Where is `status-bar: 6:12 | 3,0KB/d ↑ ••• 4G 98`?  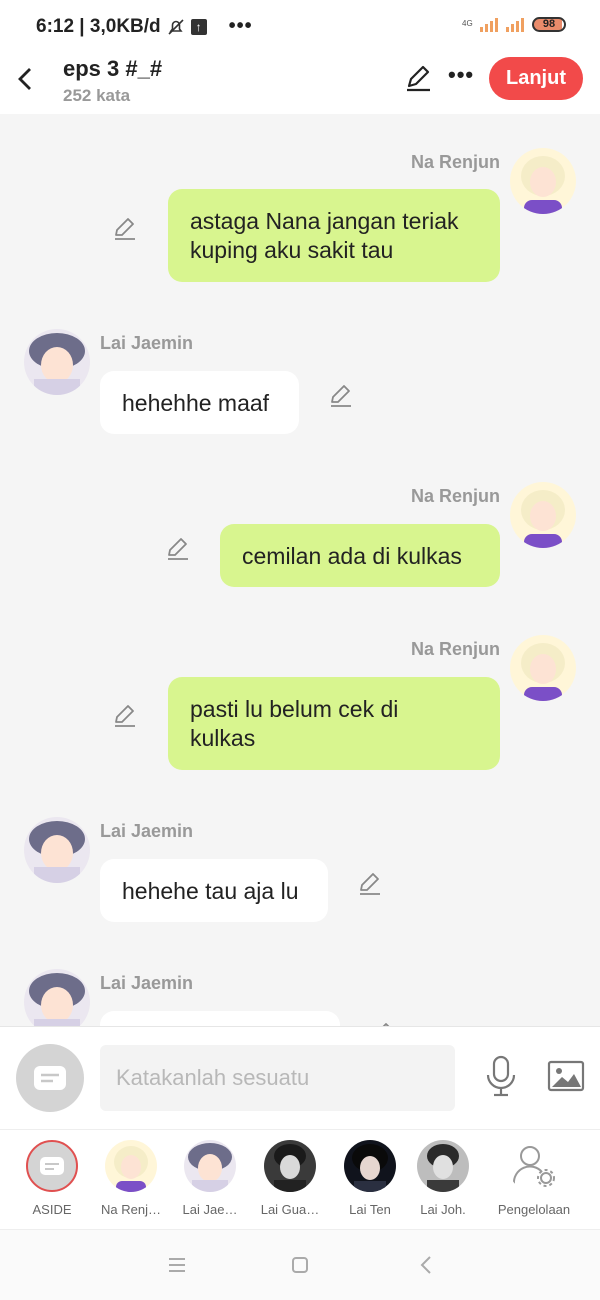
status-bar: 6:12 | 3,0KB/d ↑ ••• 4G 98 is located at coordinates (300, 26).